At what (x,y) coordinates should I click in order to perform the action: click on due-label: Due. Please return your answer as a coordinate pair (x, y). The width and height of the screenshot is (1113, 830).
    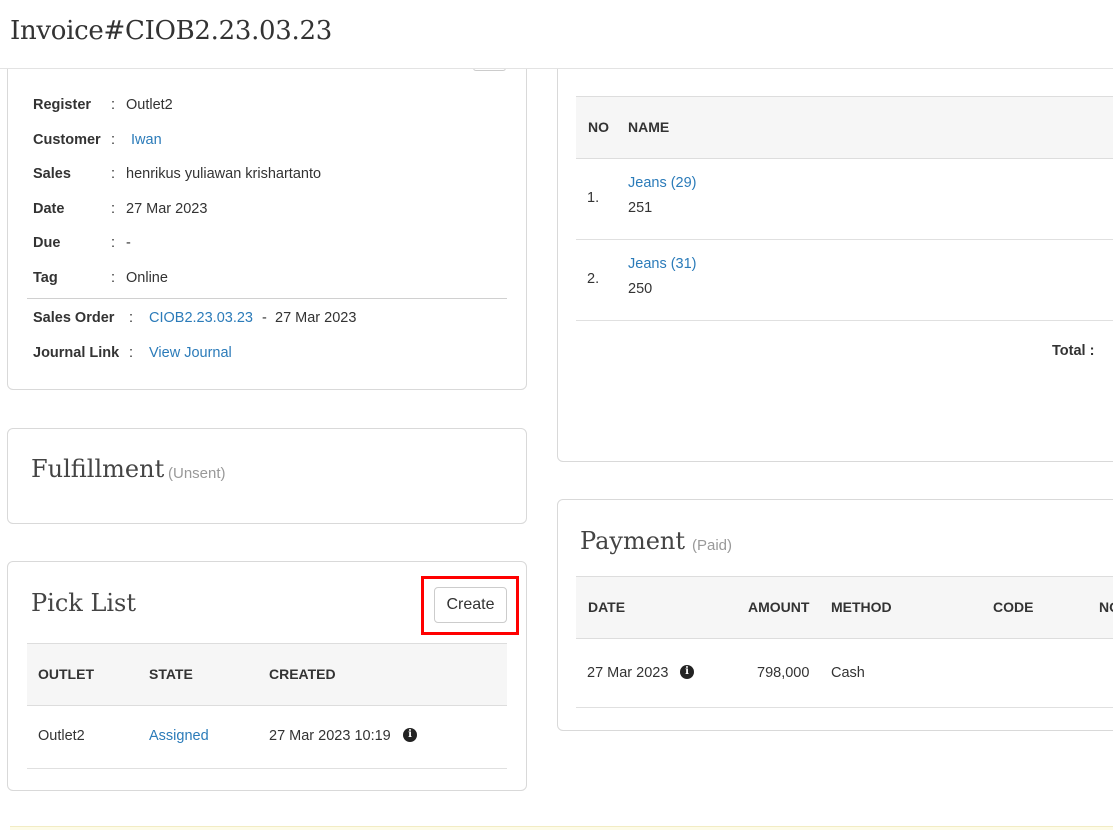
    Looking at the image, I should click on (47, 243).